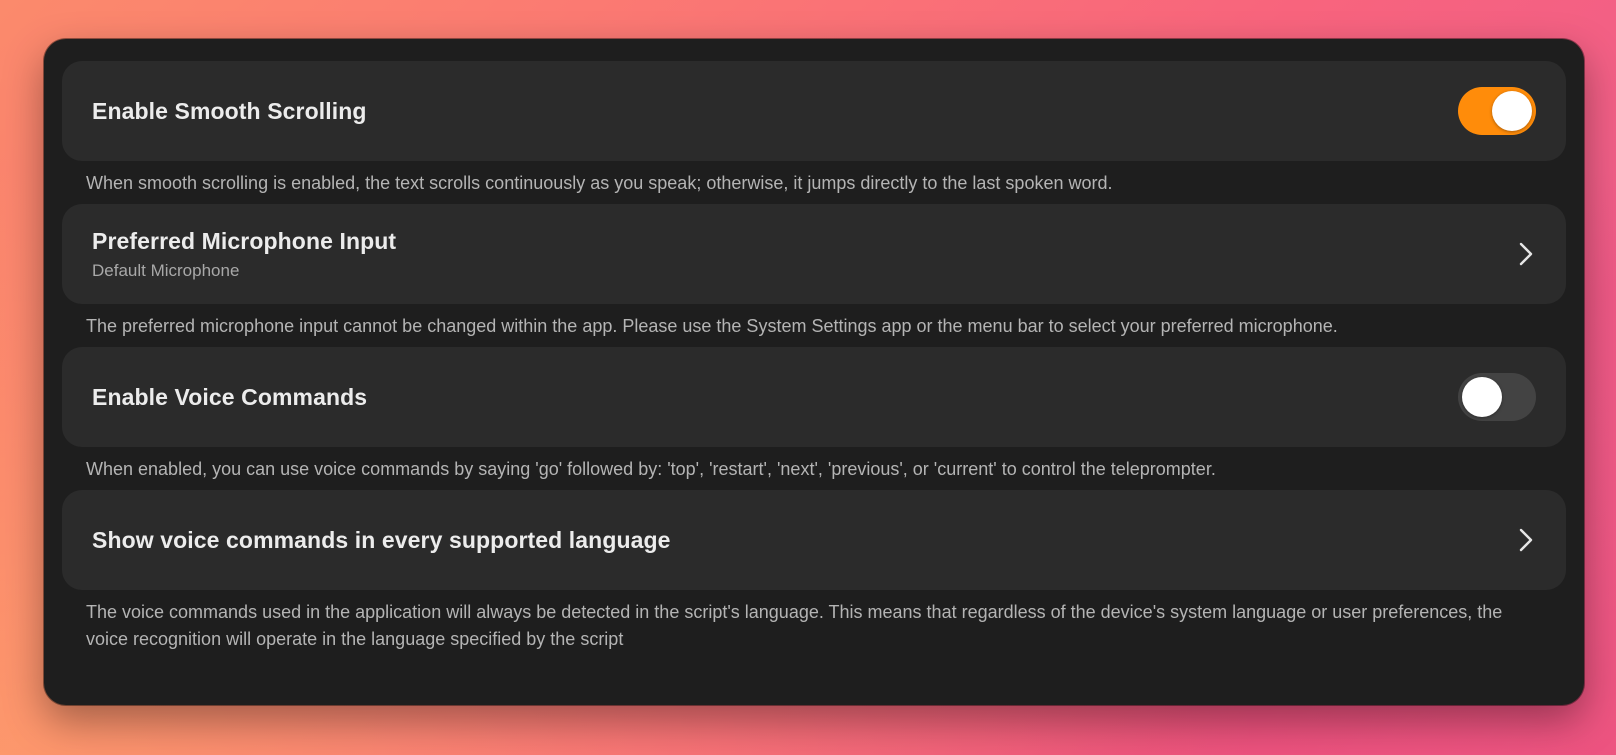  What do you see at coordinates (166, 270) in the screenshot?
I see `microphone-value: Default Microphone` at bounding box center [166, 270].